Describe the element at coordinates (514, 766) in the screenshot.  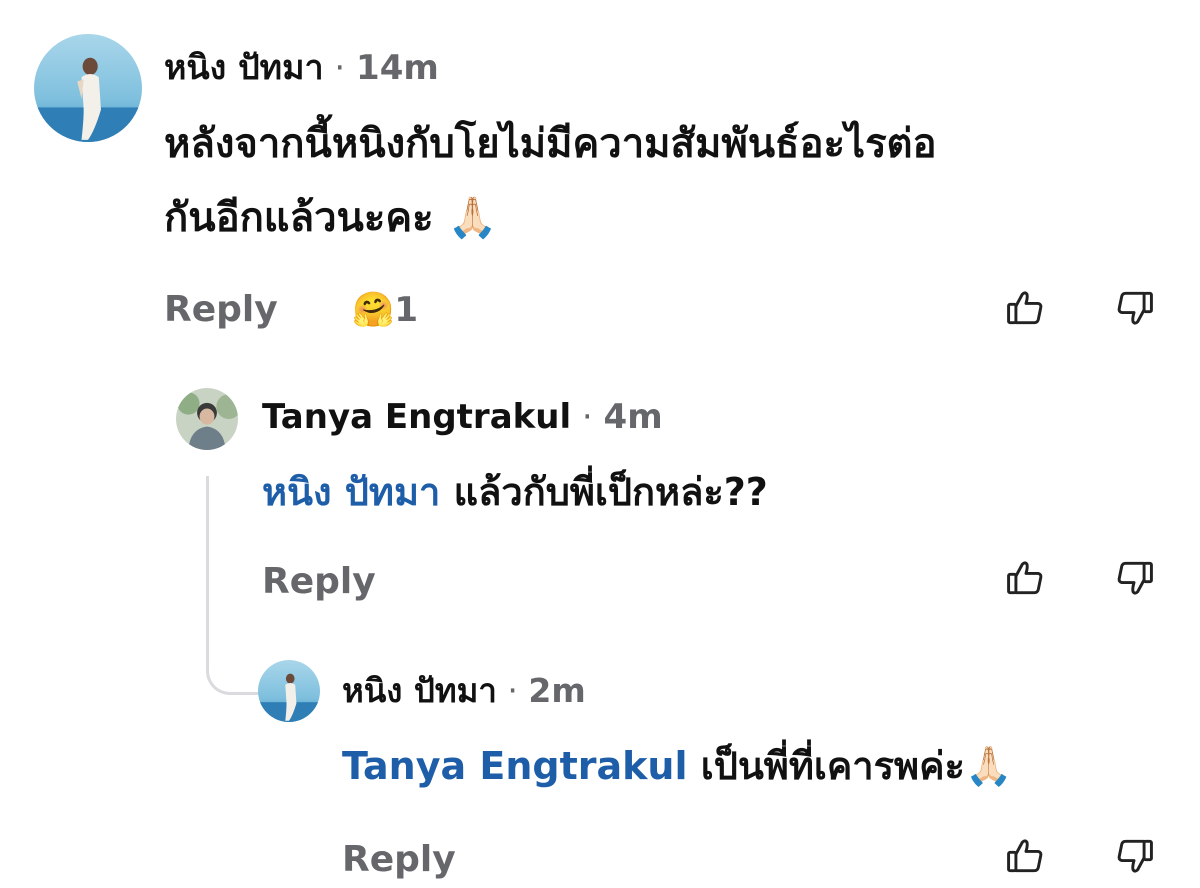
I see `mention-link: Tanya Engtrakul` at that location.